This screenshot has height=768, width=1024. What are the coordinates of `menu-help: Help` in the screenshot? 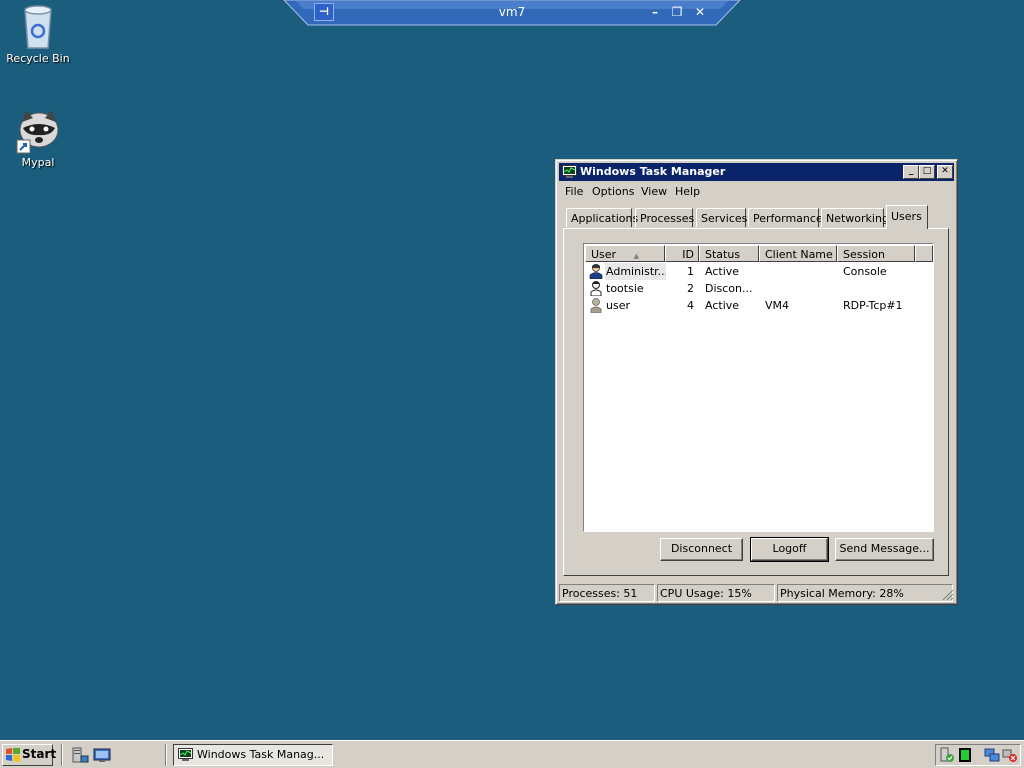 It's located at (687, 191).